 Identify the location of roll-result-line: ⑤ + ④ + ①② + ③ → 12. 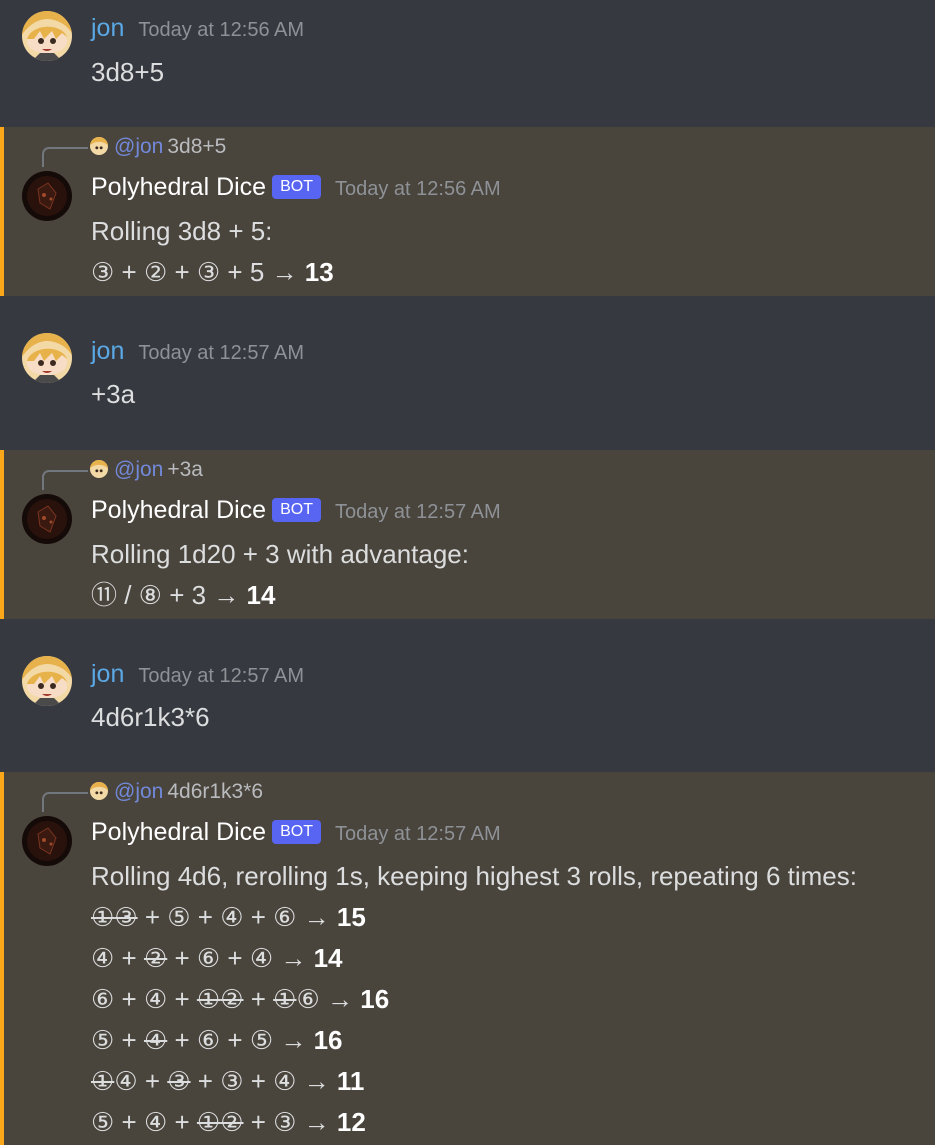
(474, 1122).